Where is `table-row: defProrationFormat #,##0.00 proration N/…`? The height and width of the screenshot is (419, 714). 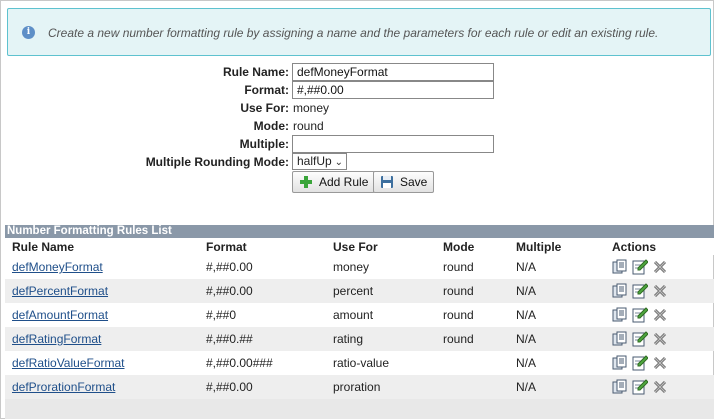
table-row: defProrationFormat #,##0.00 proration N/… is located at coordinates (359, 387).